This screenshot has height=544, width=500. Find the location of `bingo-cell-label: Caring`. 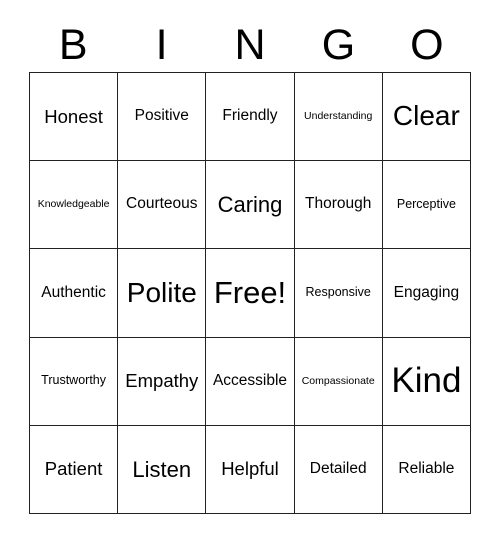

bingo-cell-label: Caring is located at coordinates (250, 204).